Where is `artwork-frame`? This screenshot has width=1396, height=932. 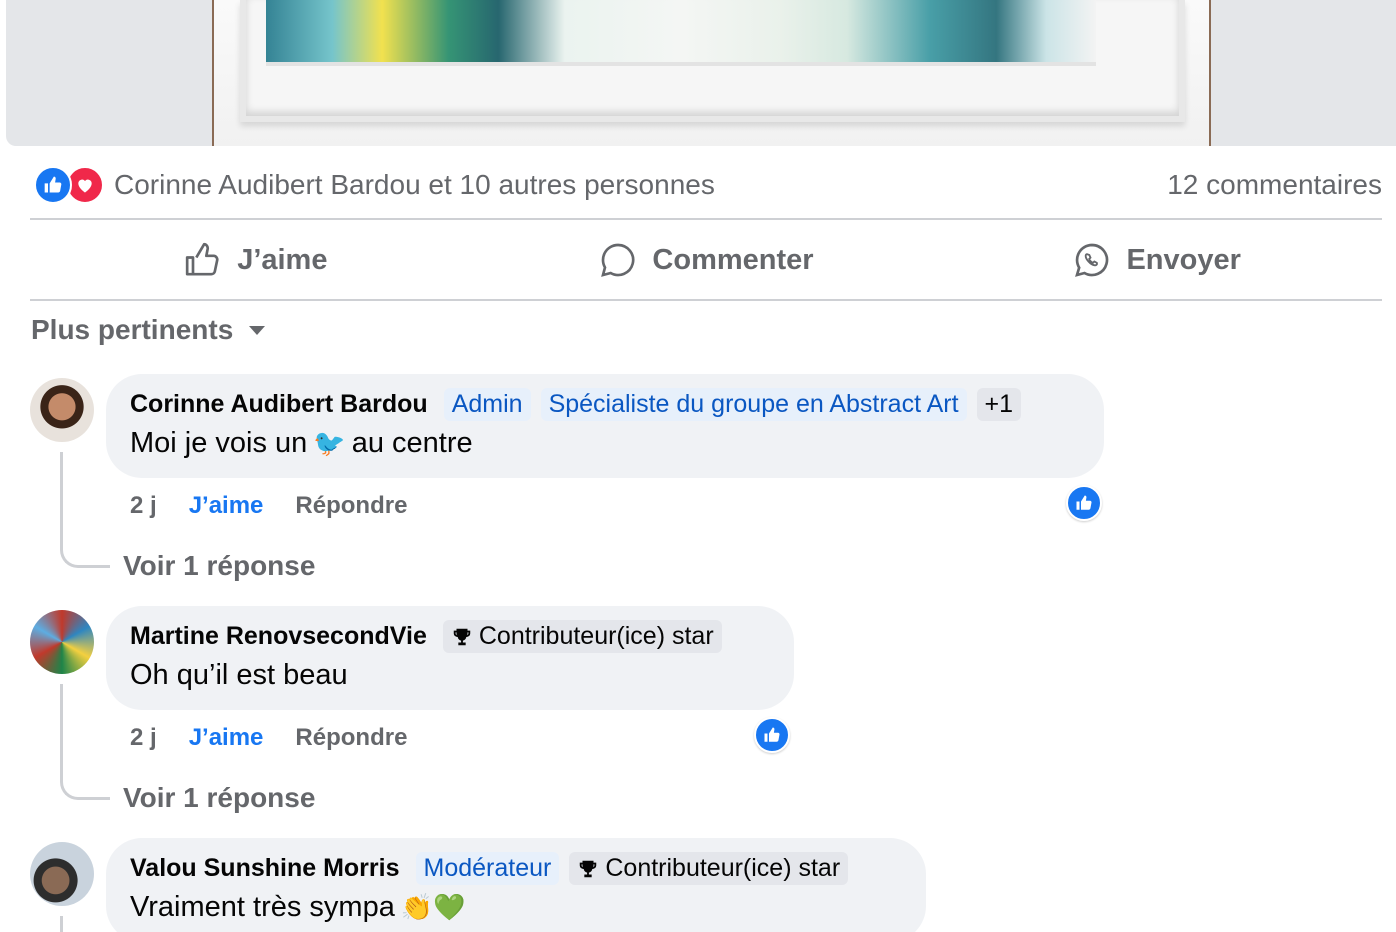 artwork-frame is located at coordinates (711, 73).